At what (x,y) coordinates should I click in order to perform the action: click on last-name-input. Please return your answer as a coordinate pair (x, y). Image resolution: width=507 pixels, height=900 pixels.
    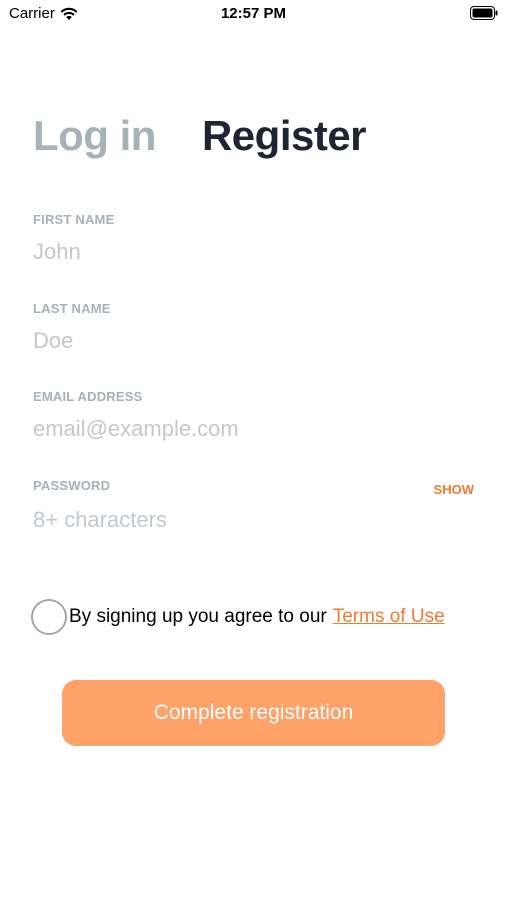
    Looking at the image, I should click on (253, 341).